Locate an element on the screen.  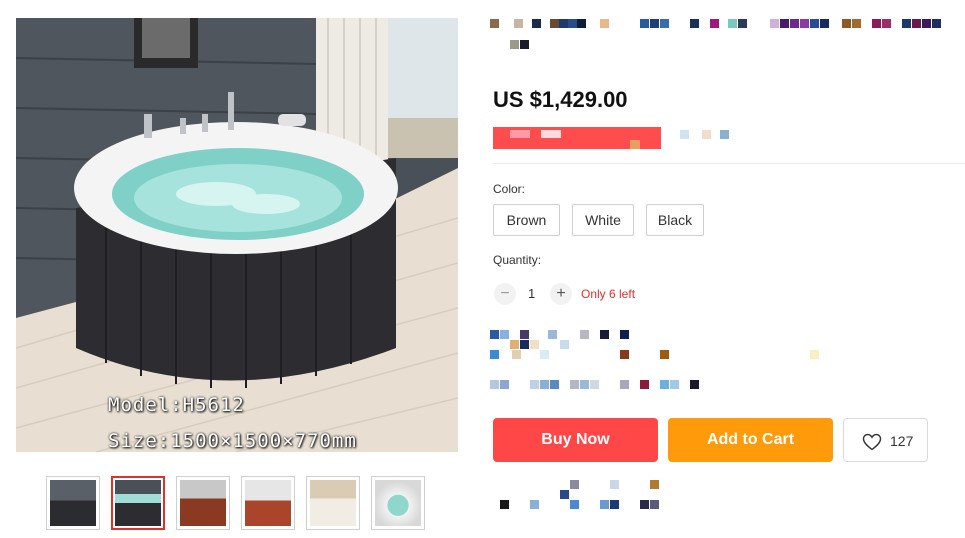
thumbnail-active is located at coordinates (138, 503).